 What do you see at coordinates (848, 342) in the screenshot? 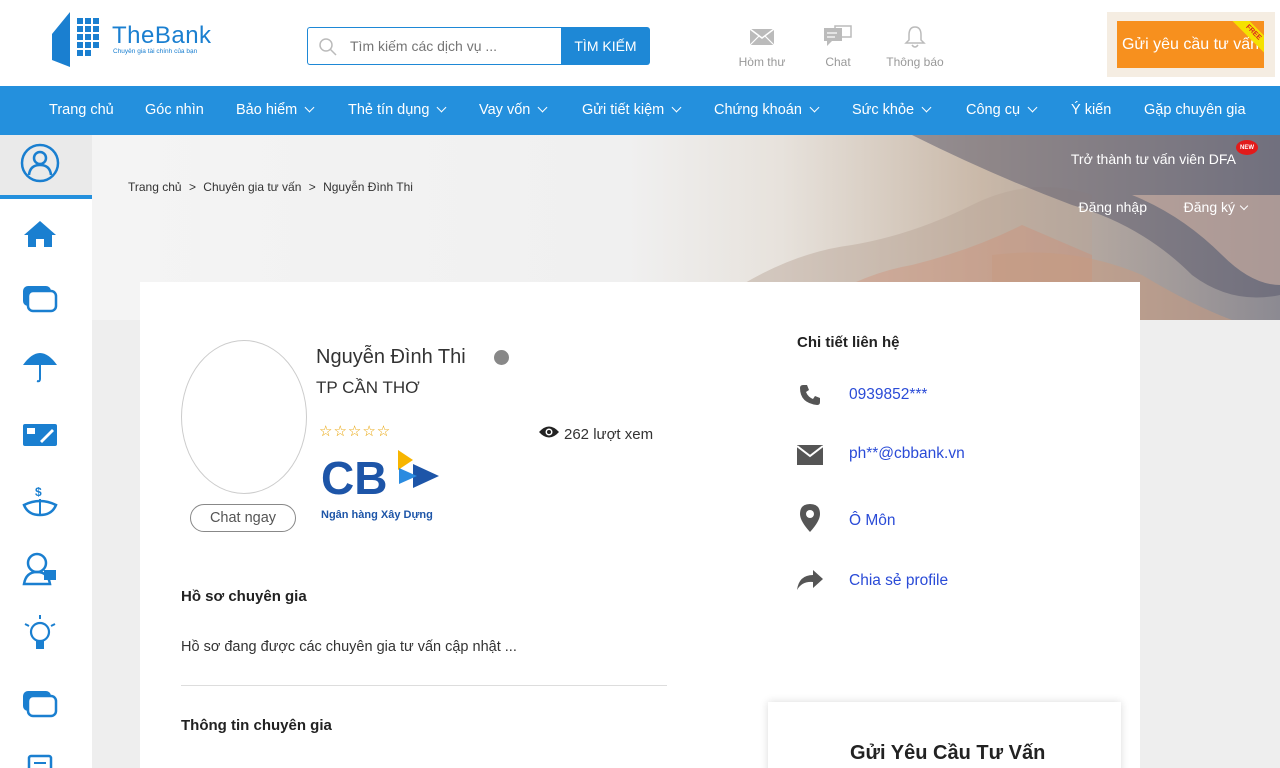
I see `contact-details-title: Chi tiết liên hệ` at bounding box center [848, 342].